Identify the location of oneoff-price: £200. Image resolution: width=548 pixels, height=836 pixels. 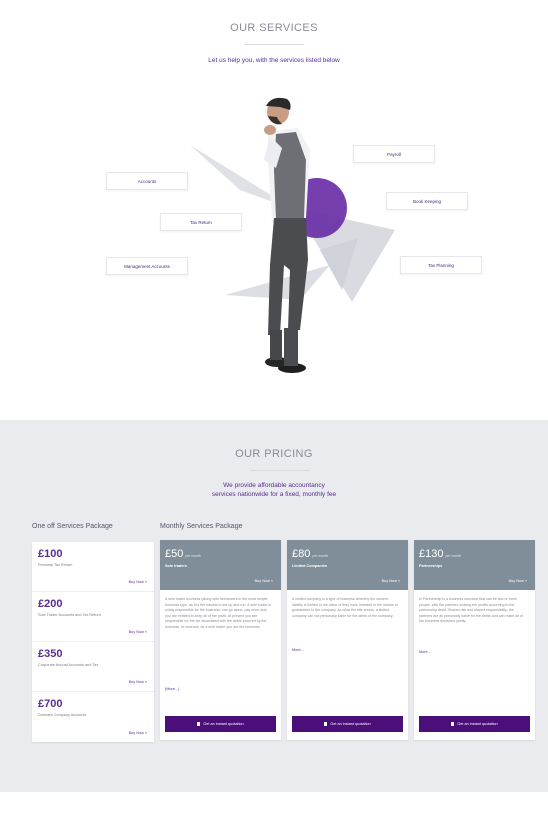
(50, 604).